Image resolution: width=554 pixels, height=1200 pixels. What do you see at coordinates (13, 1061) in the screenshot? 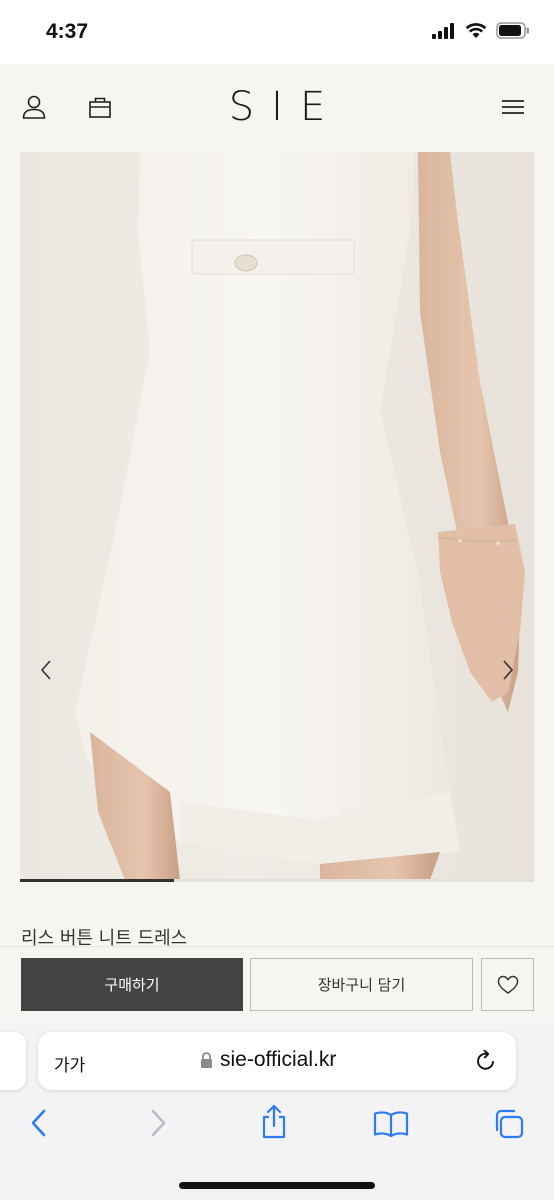
I see `previous-tab-peek` at bounding box center [13, 1061].